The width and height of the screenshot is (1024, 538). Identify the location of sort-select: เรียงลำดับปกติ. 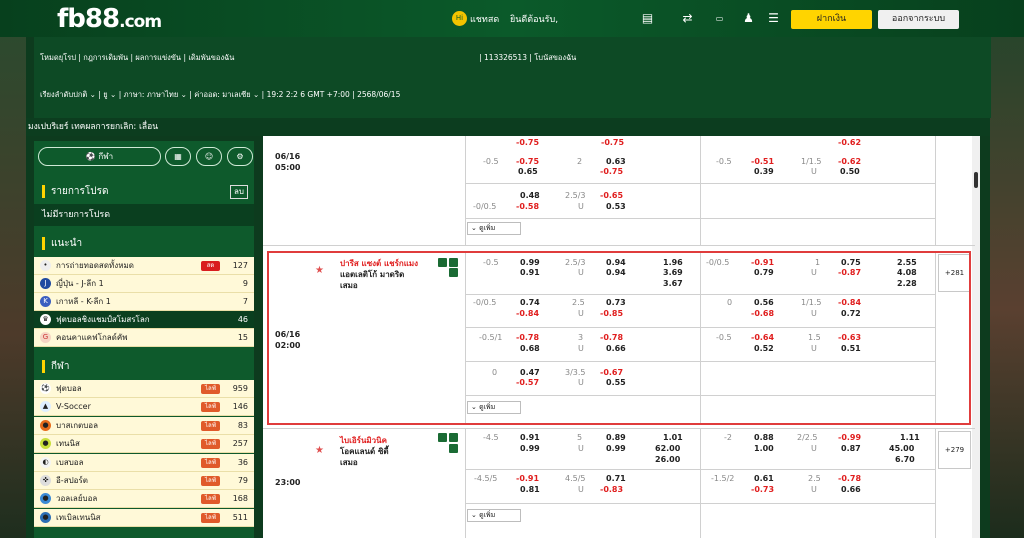
(63, 95).